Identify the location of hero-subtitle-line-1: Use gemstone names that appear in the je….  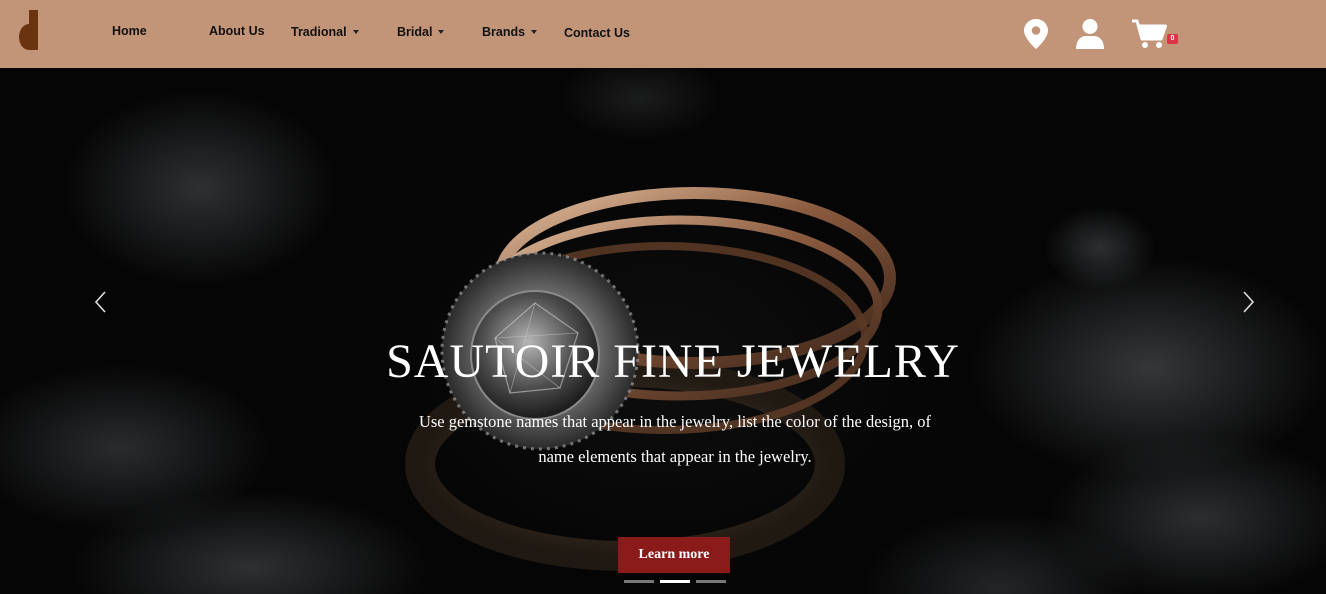
(675, 421).